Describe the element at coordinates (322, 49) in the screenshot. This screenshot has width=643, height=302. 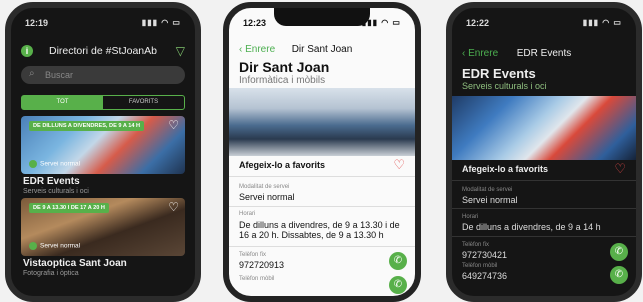
I see `nav-title: Dir Sant Joan` at that location.